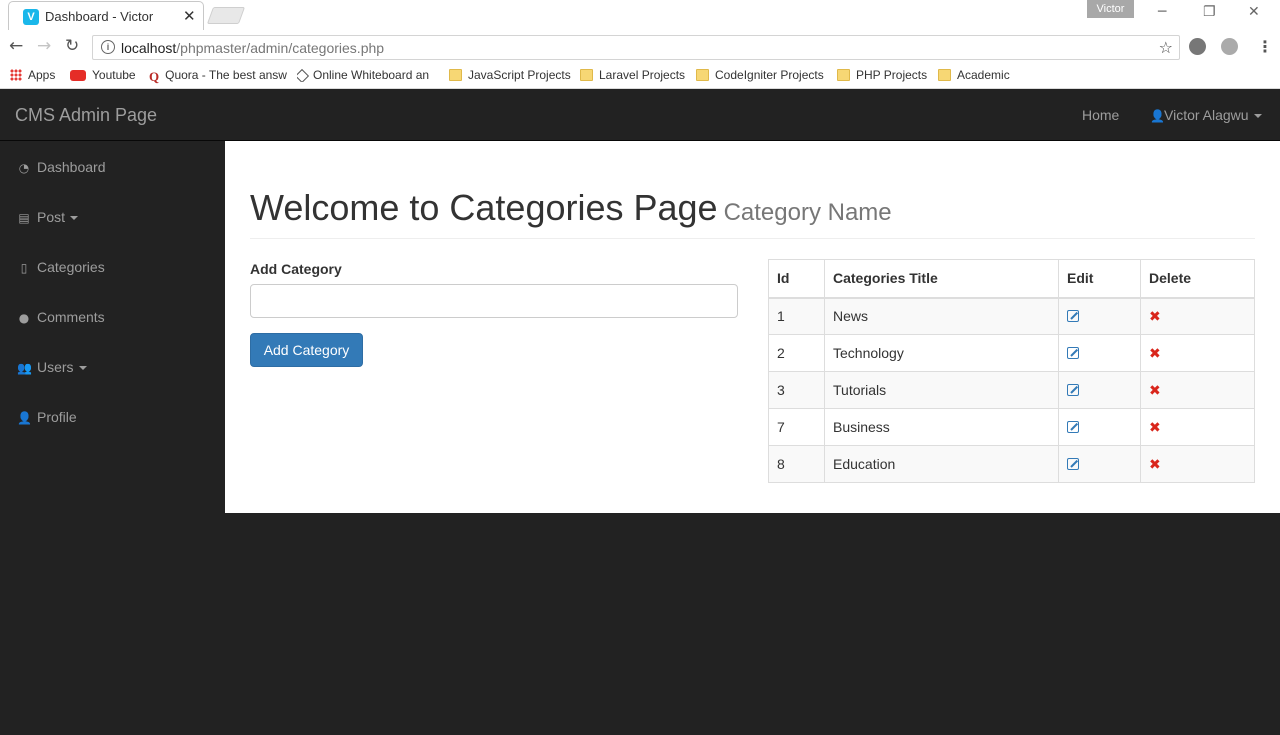  Describe the element at coordinates (86, 115) in the screenshot. I see `navbar-brand: CMS Admin Page` at that location.